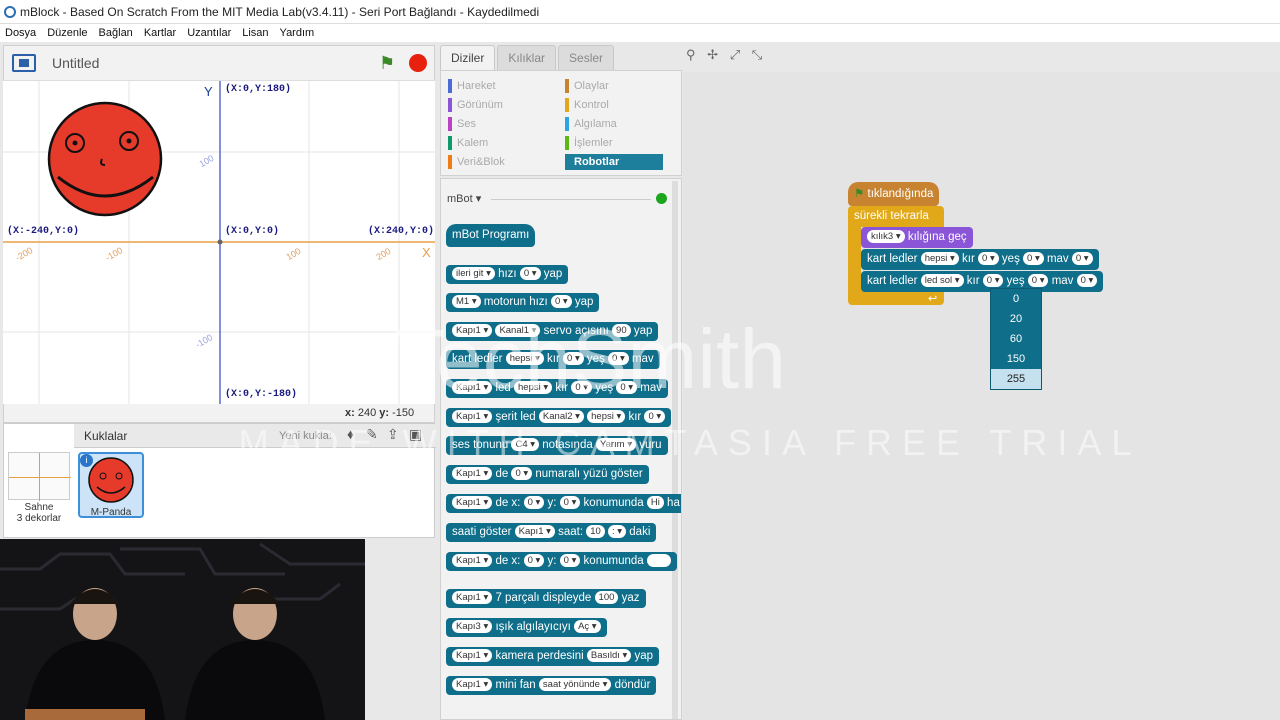 This screenshot has height=720, width=1280. Describe the element at coordinates (557, 445) in the screenshot. I see `palette-block: ses tonunu C4 ▾ notasında Yarım ▾ vuru` at that location.